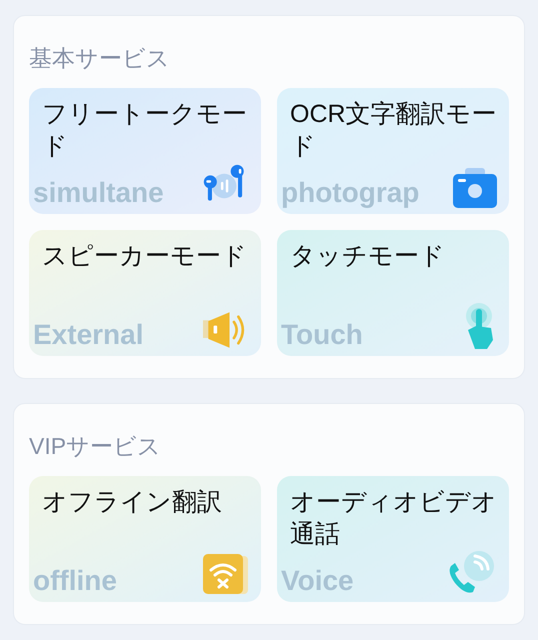 Image resolution: width=538 pixels, height=640 pixels. I want to click on card-label: フリートークモード, so click(145, 130).